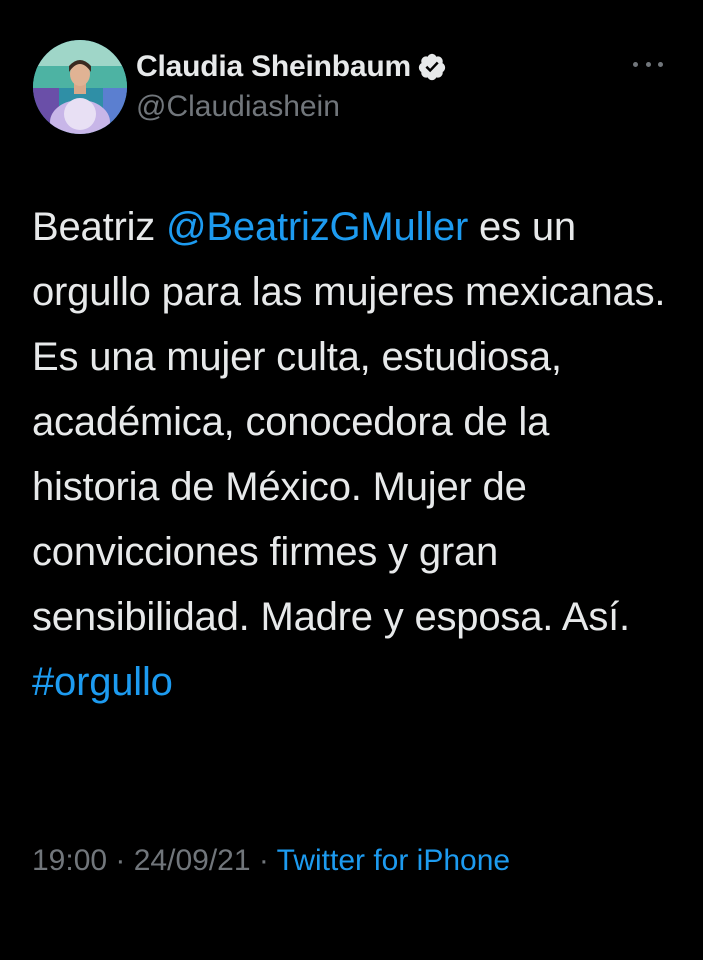  Describe the element at coordinates (102, 682) in the screenshot. I see `hashtag-link: #orgullo` at that location.